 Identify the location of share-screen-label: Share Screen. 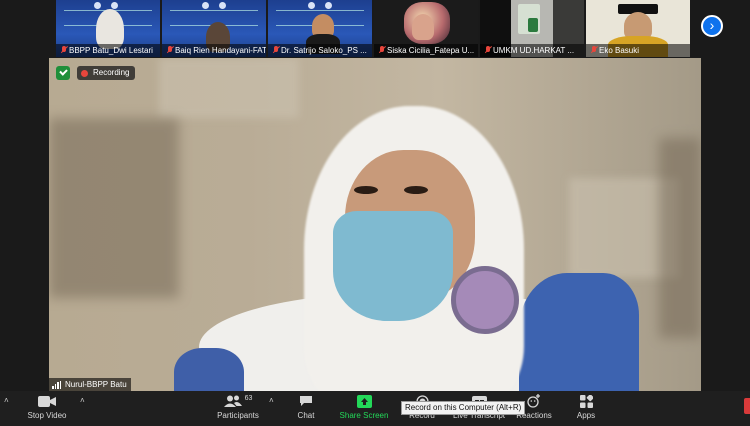
(364, 415).